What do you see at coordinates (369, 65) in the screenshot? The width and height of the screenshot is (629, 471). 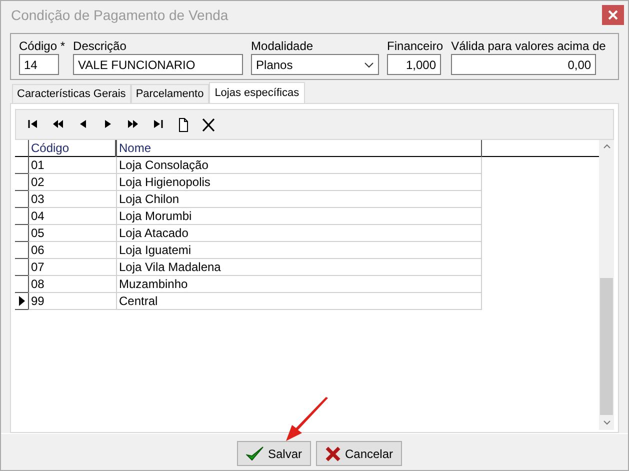 I see `chevron-down-icon` at bounding box center [369, 65].